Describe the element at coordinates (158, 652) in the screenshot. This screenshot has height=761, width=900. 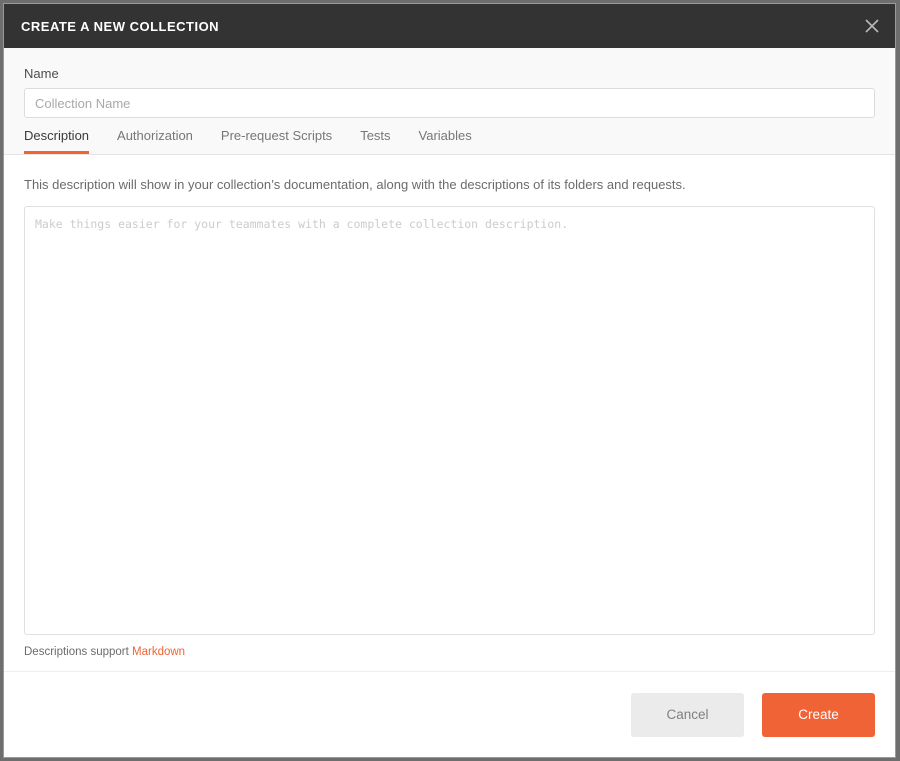
I see `markdown-link: Markdown` at that location.